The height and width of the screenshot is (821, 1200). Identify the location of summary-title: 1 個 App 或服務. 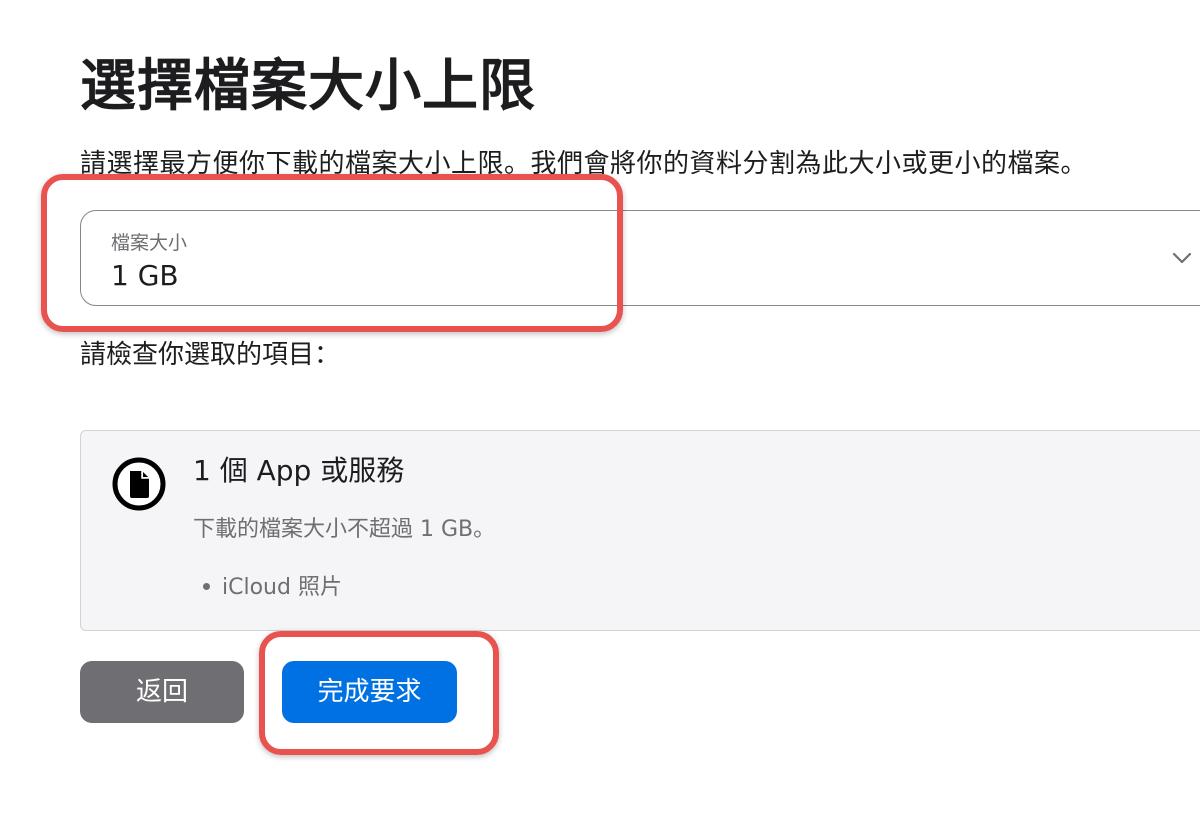
(299, 470).